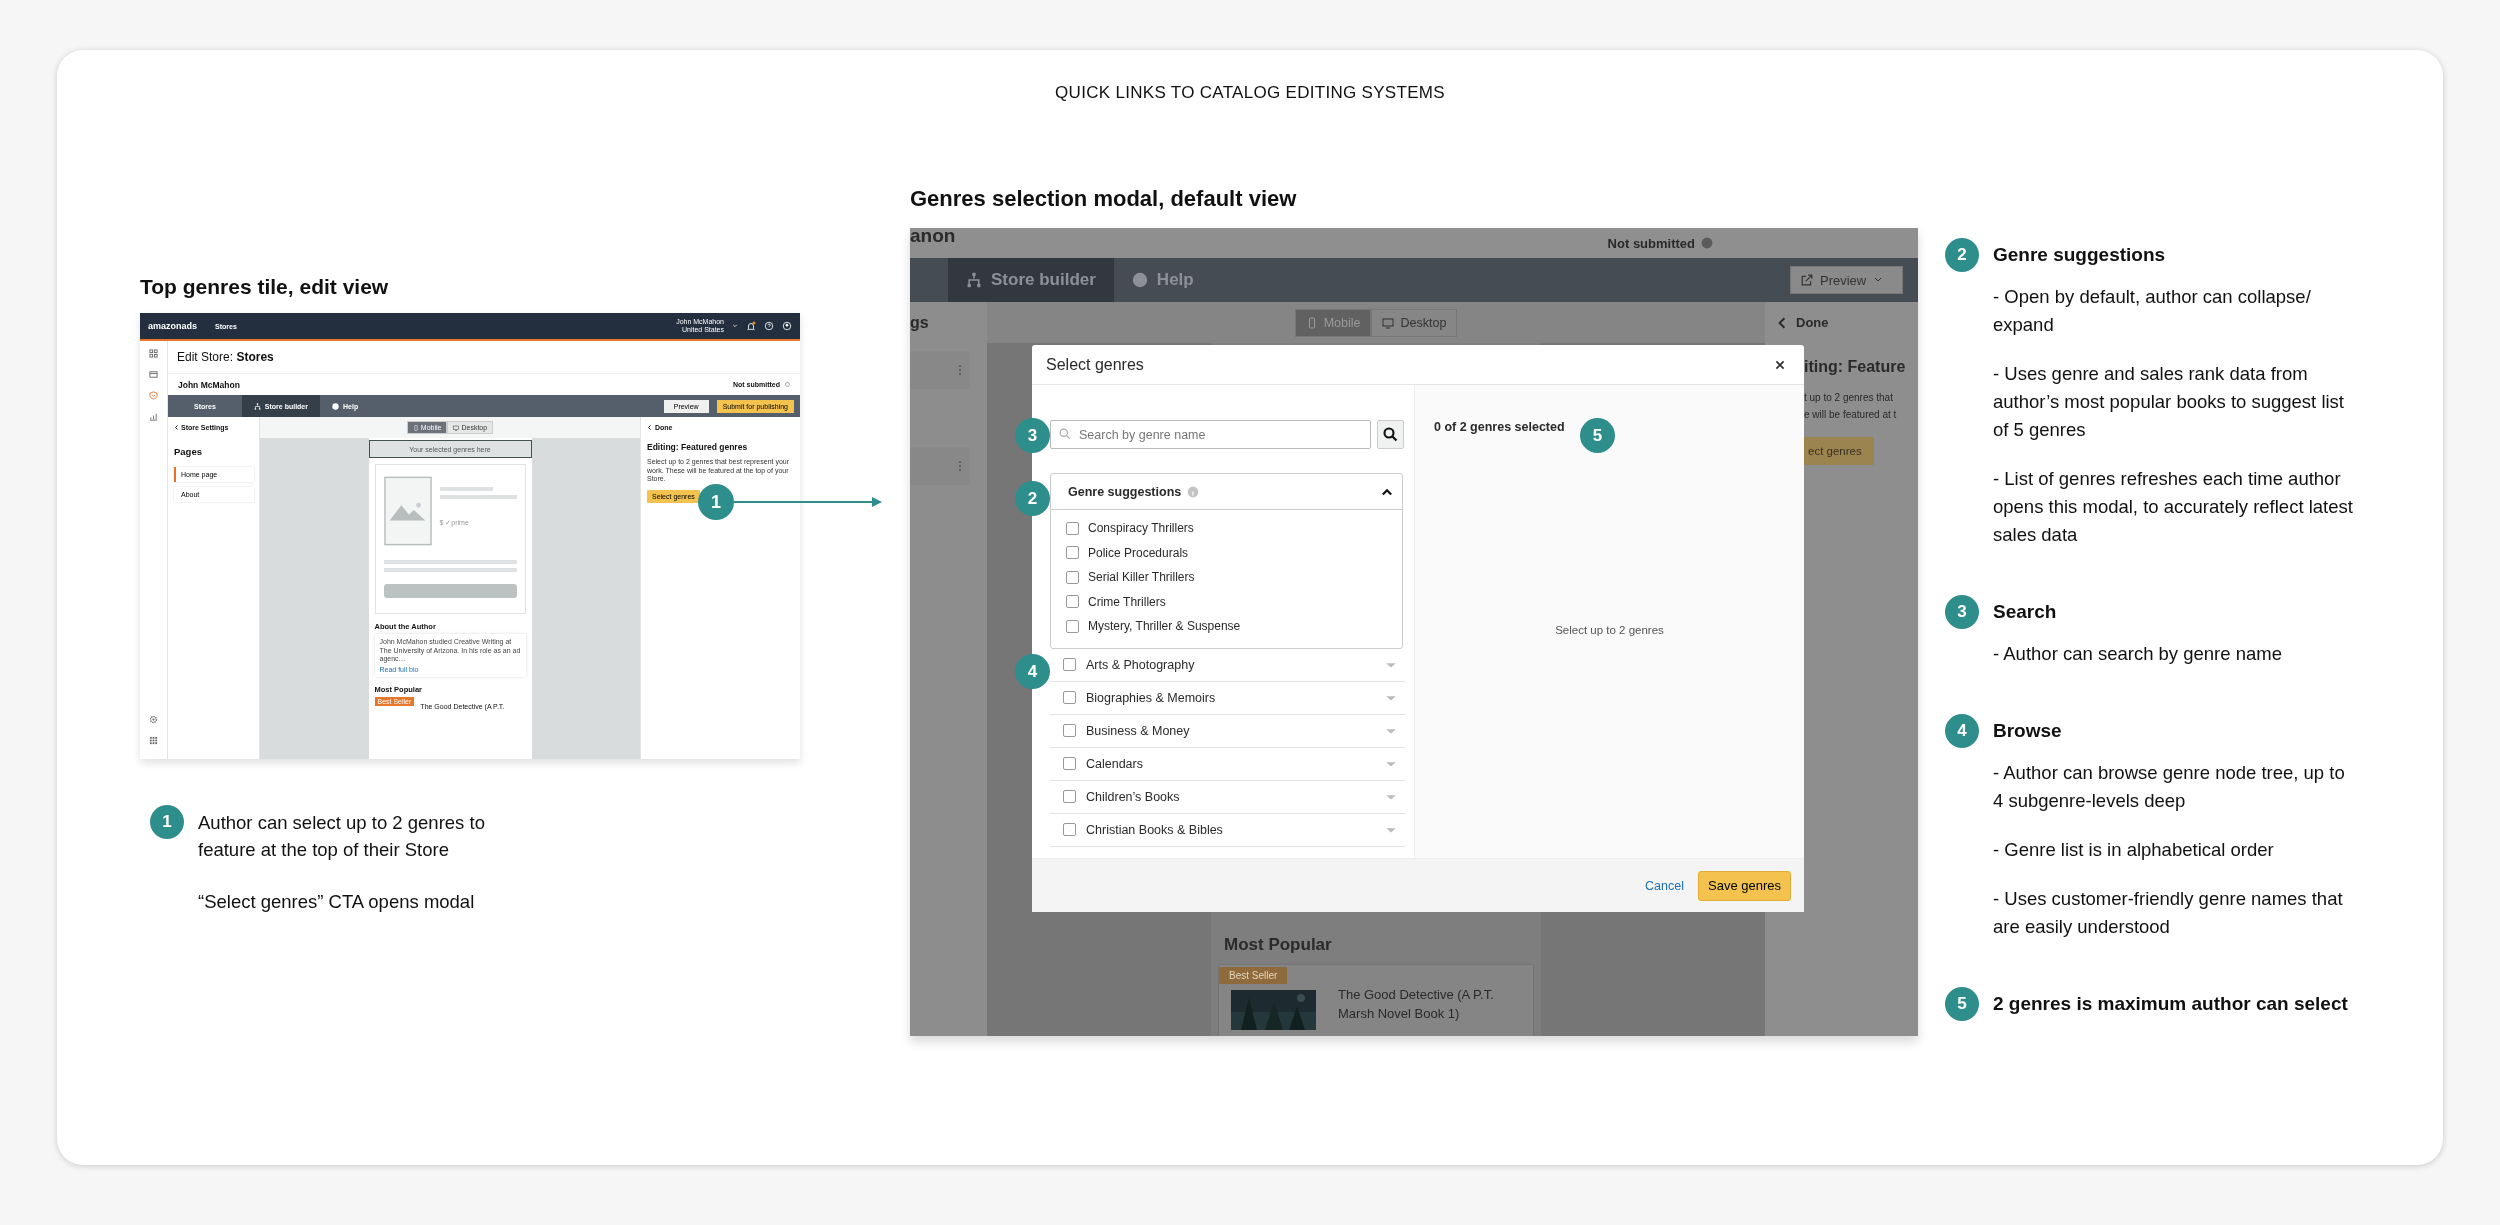 This screenshot has height=1225, width=2500. I want to click on genre-label: Mystery, Thriller & Suspense, so click(1164, 626).